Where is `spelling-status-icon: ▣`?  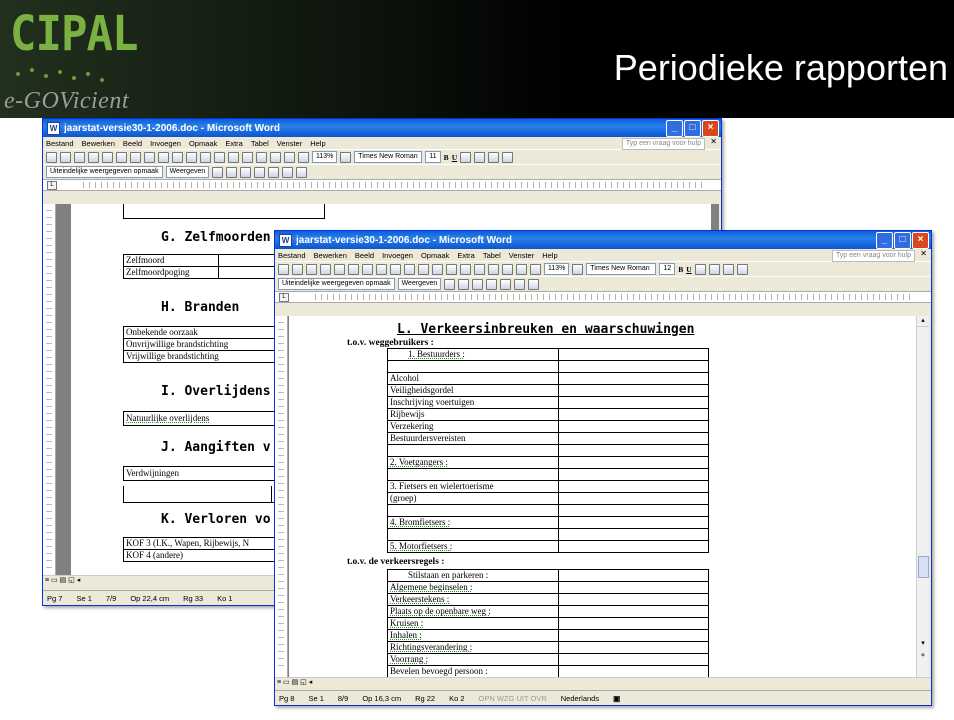 spelling-status-icon: ▣ is located at coordinates (616, 698).